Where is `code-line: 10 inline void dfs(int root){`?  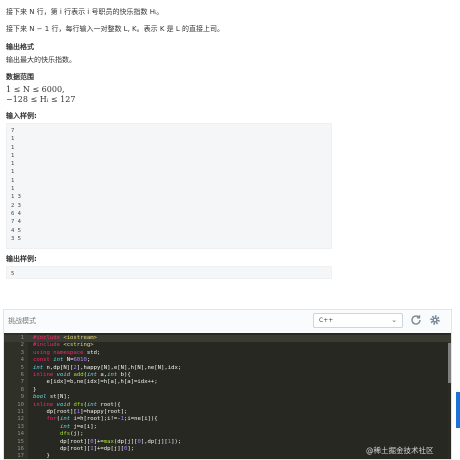
code-line: 10 inline void dfs(int root){ is located at coordinates (227, 405).